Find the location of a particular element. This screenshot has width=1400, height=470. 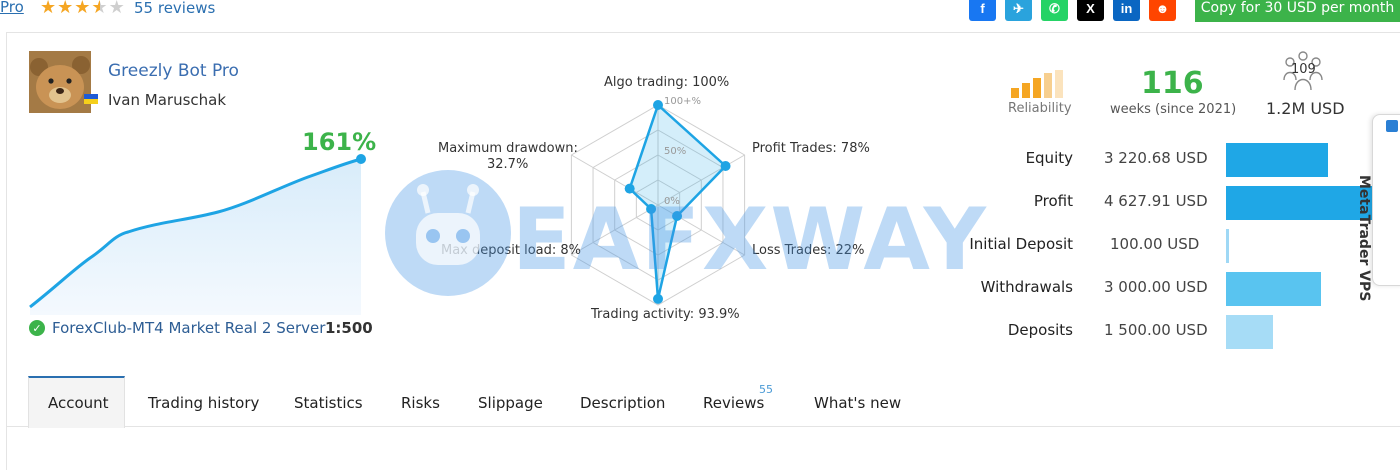

tab-statistics: Statistics is located at coordinates (328, 403).